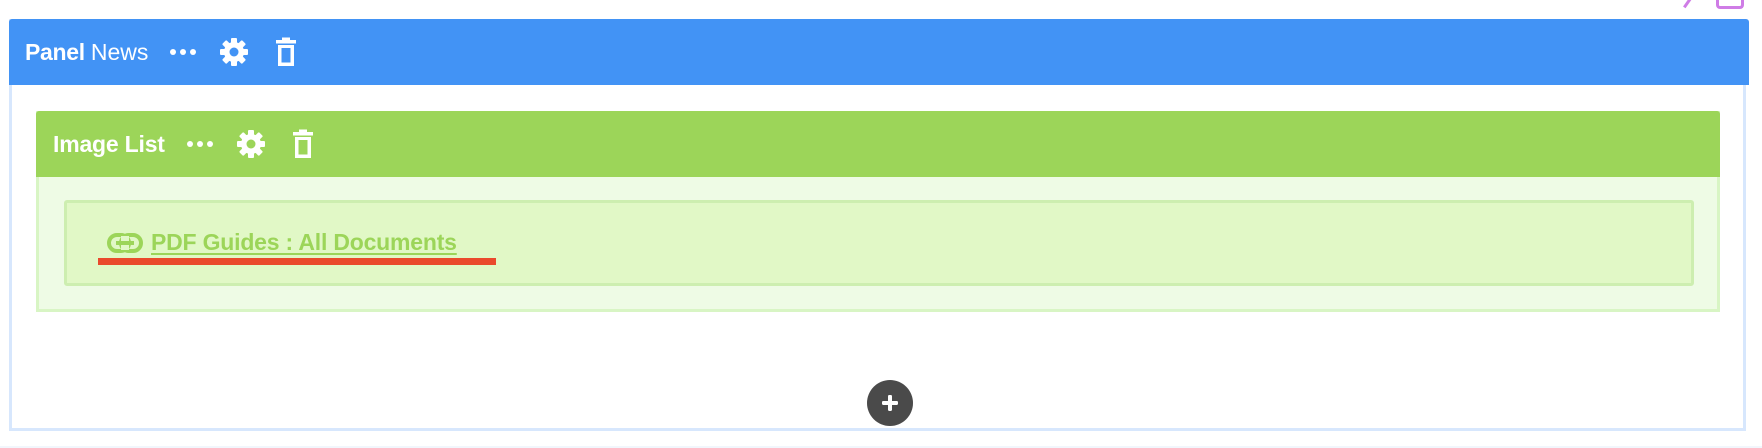 This screenshot has width=1762, height=448. What do you see at coordinates (297, 261) in the screenshot?
I see `highlight-underline` at bounding box center [297, 261].